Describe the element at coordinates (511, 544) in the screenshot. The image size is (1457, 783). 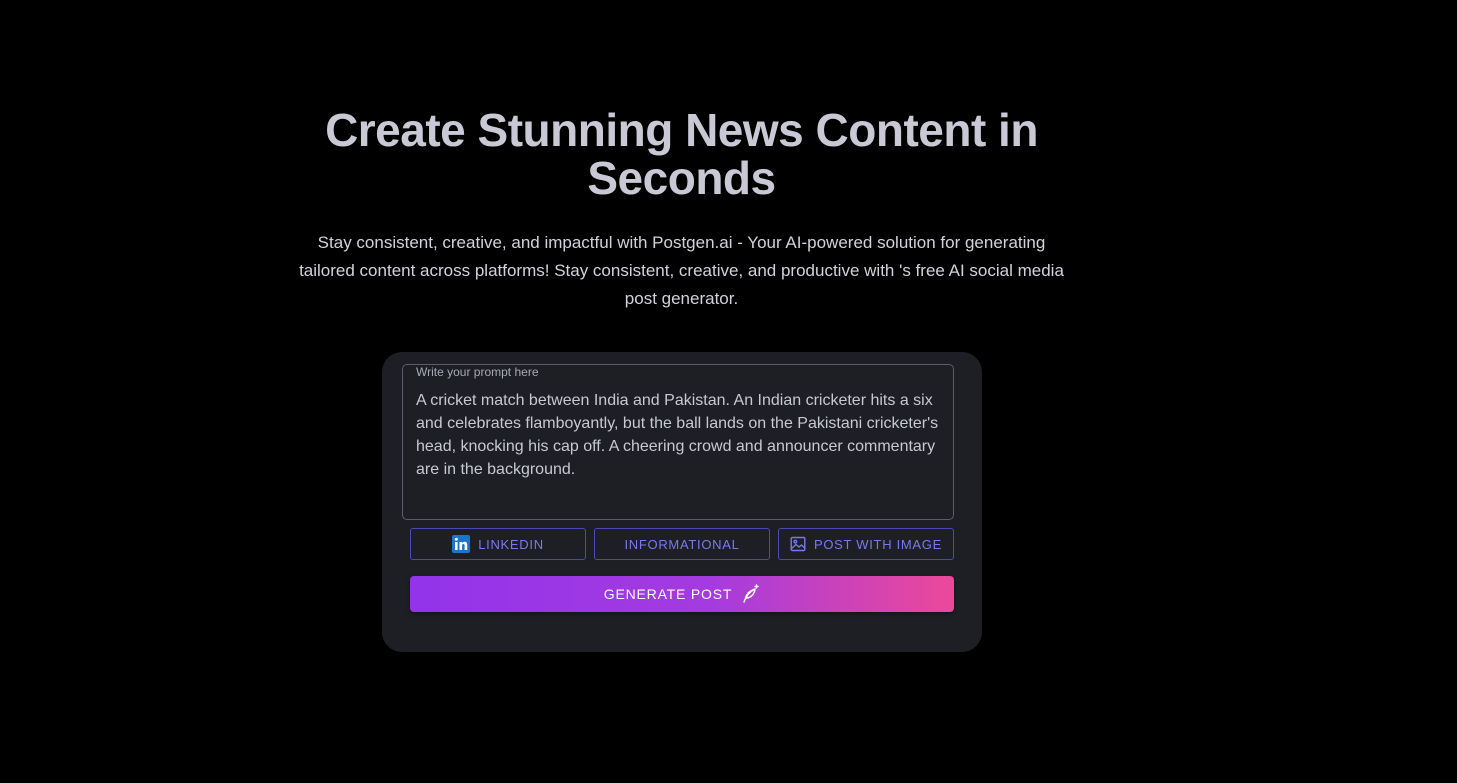
I see `platform-label: LINKEDIN` at that location.